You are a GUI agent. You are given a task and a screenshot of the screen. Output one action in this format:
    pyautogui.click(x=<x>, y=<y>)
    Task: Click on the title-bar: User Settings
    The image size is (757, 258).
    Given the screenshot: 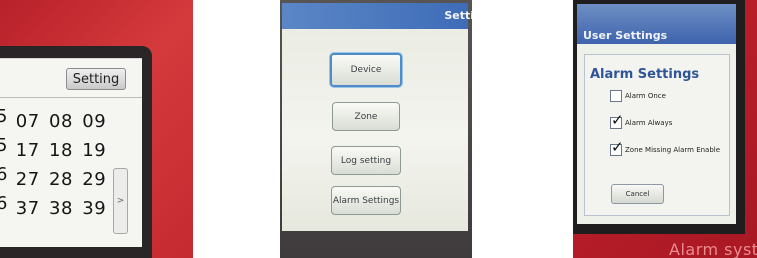 What is the action you would take?
    pyautogui.click(x=656, y=24)
    